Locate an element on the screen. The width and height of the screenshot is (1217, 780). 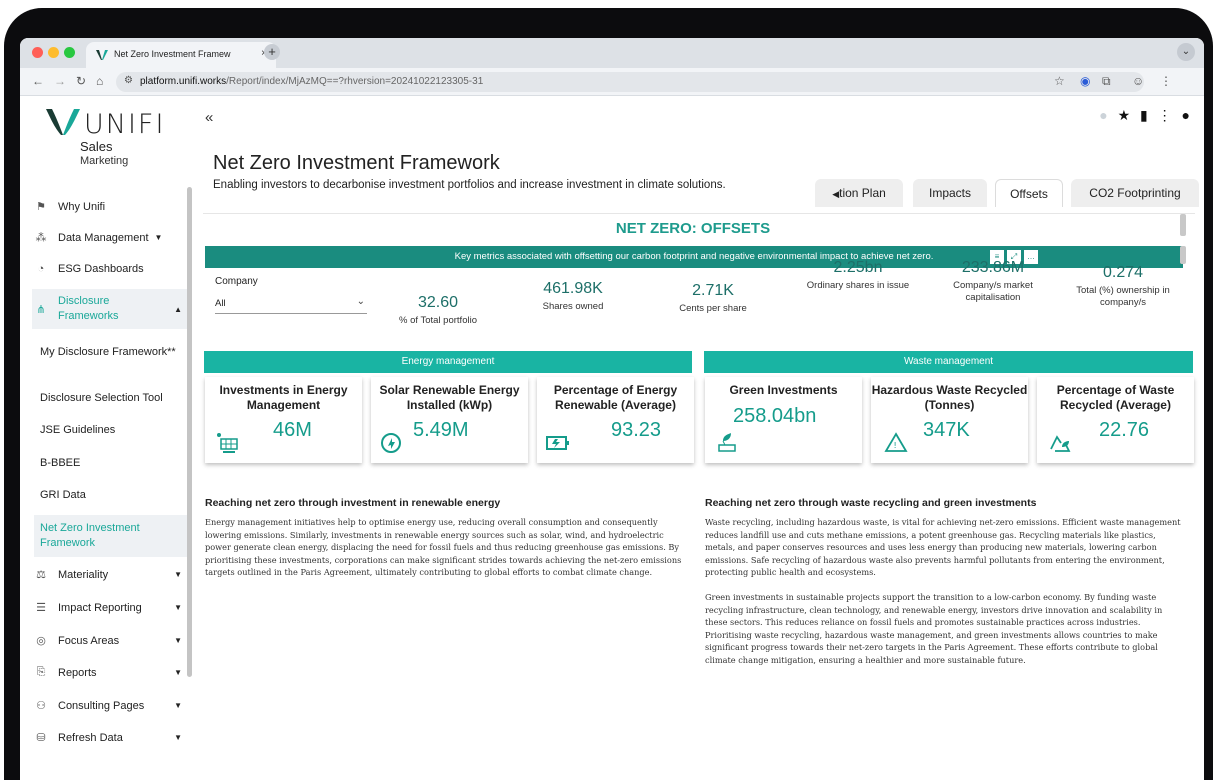
user-avatar-icon: ● is located at coordinates (1186, 115).